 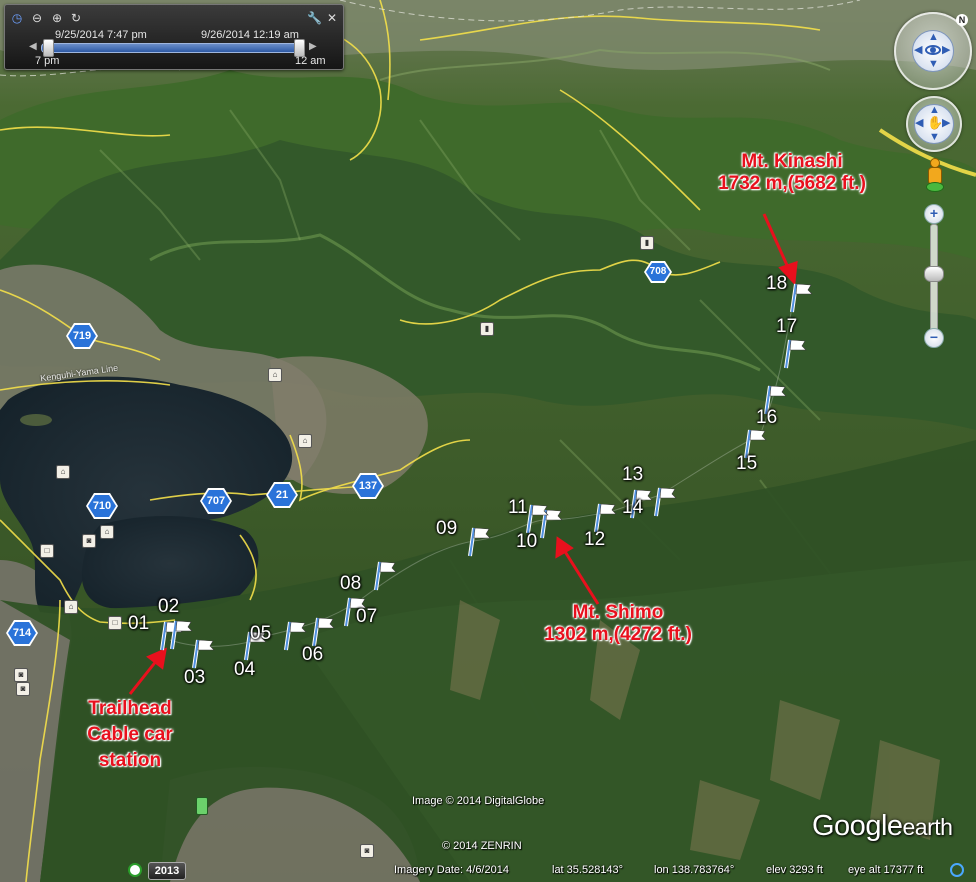 I want to click on elevation-readout: elev 3293 ft, so click(x=794, y=870).